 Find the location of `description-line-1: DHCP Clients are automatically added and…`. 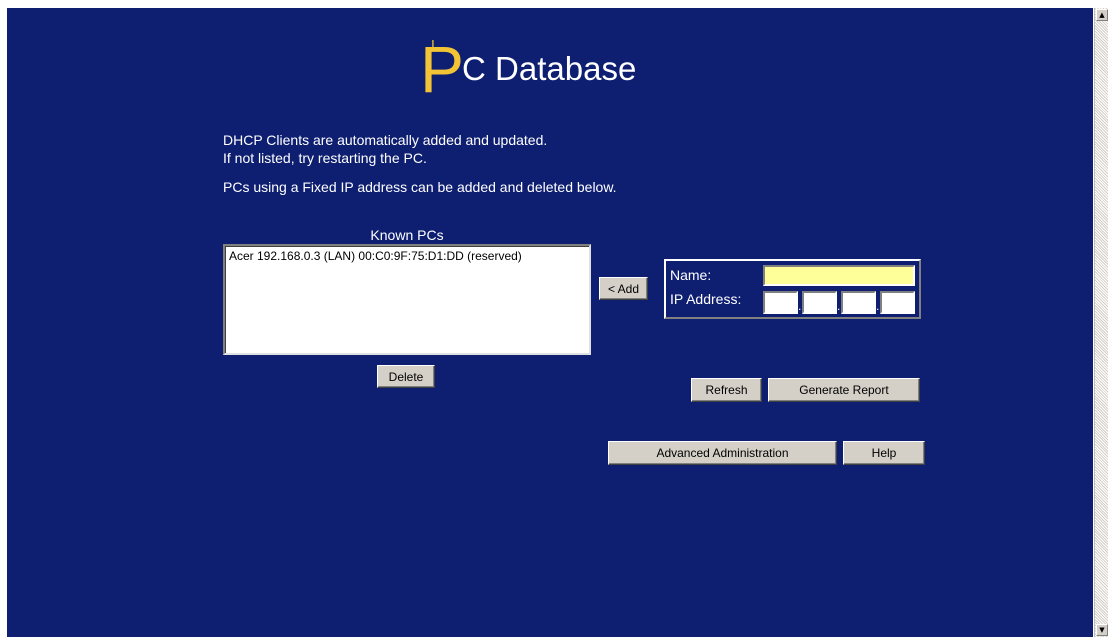

description-line-1: DHCP Clients are automatically added and… is located at coordinates (385, 140).